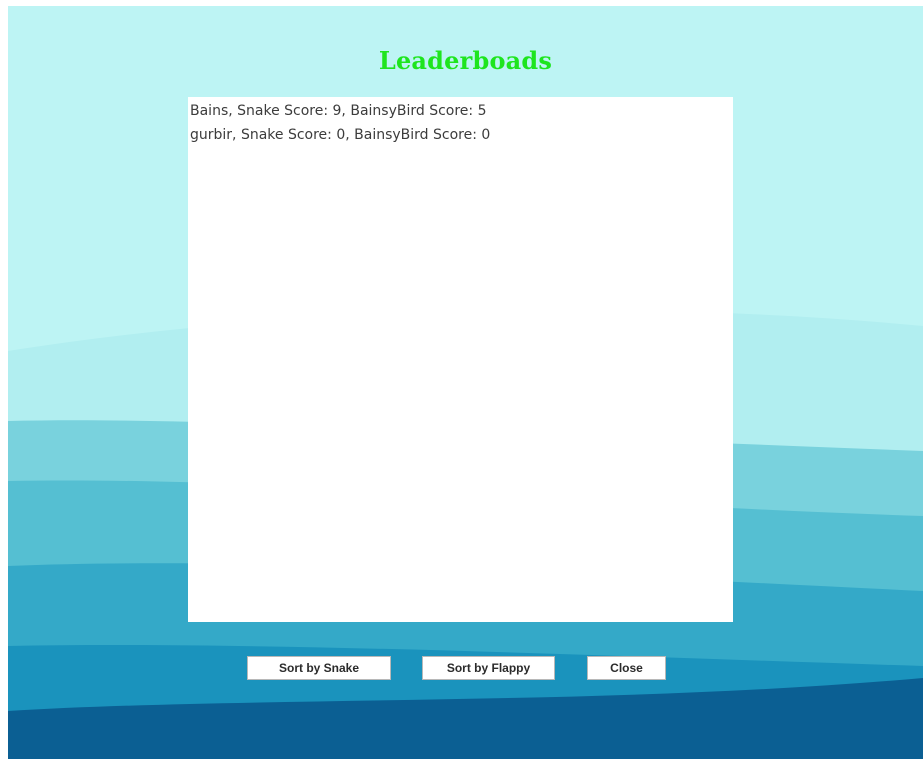 Image resolution: width=923 pixels, height=759 pixels. I want to click on sort-by-snake-button: Sort by Snake, so click(319, 668).